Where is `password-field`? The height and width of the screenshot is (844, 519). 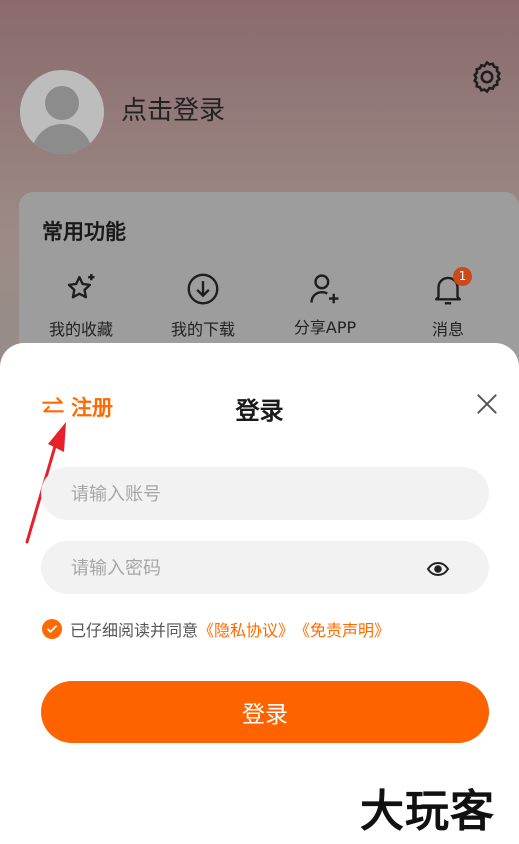 password-field is located at coordinates (265, 568).